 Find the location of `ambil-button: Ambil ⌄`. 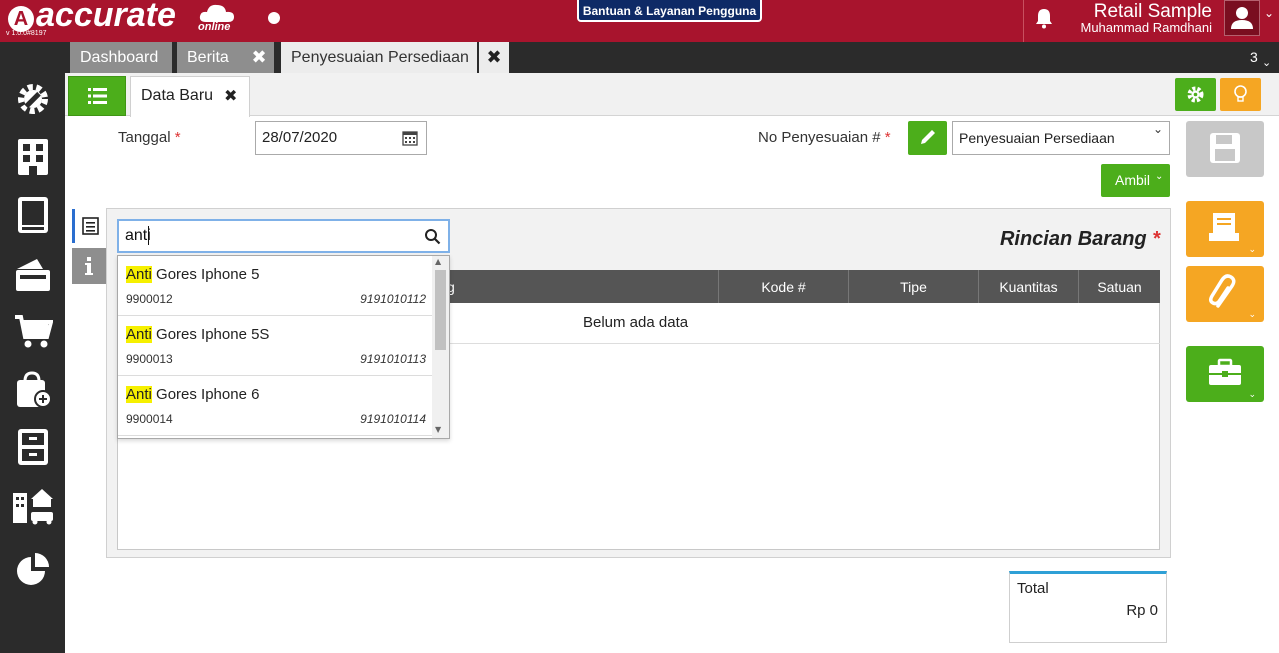

ambil-button: Ambil ⌄ is located at coordinates (1135, 180).